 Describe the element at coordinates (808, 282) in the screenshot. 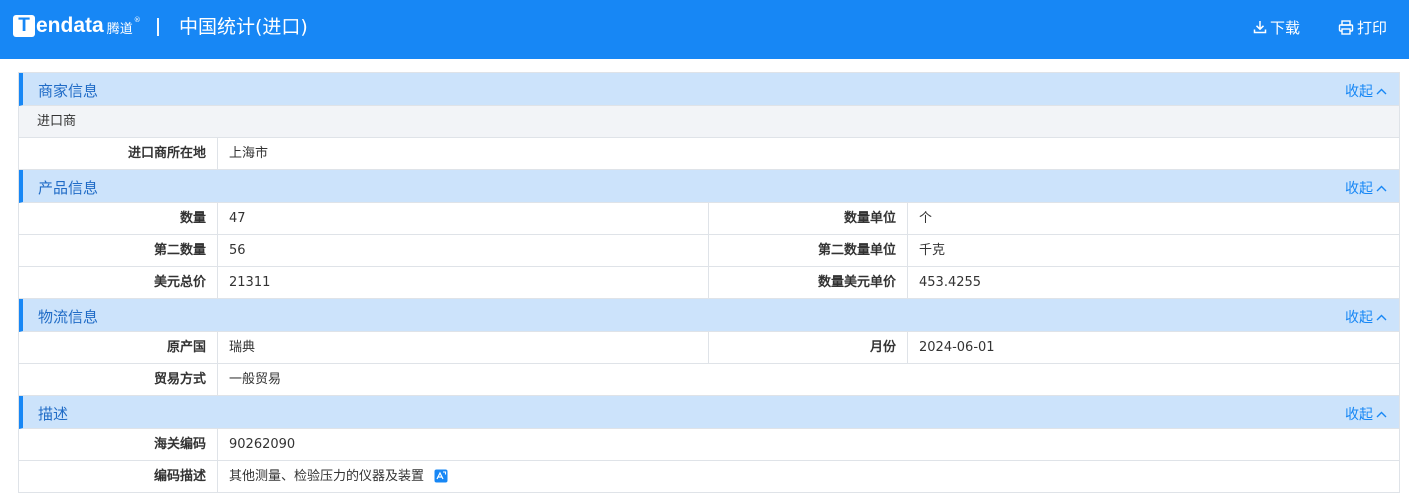

I see `field-label: 数量美元单价` at that location.